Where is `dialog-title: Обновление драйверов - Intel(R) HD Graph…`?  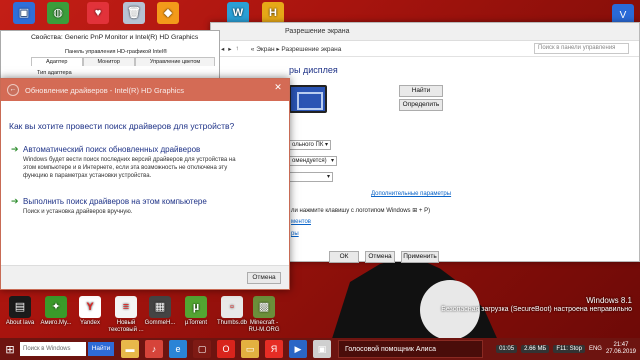 dialog-title: Обновление драйверов - Intel(R) HD Graph… is located at coordinates (104, 90).